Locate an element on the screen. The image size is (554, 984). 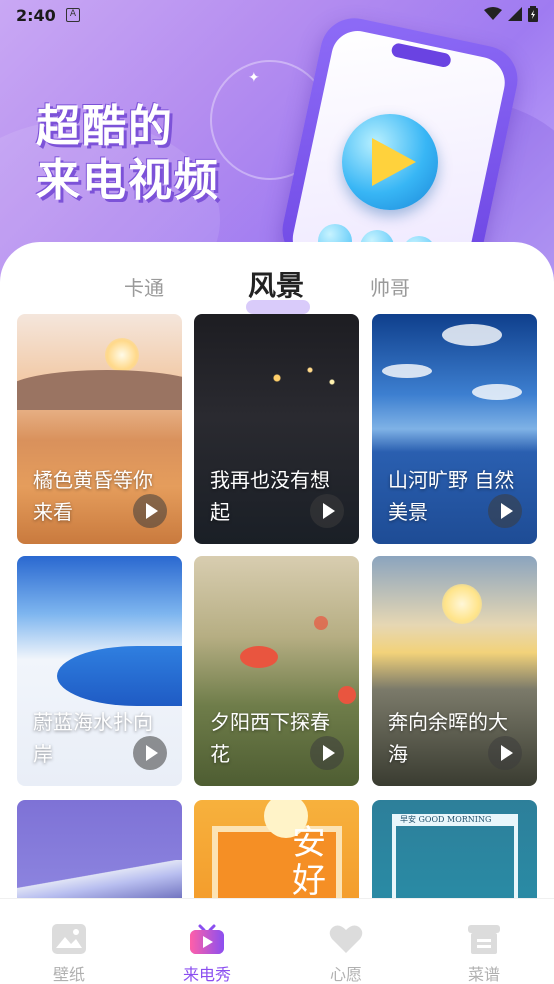
headline-line-1: 超酷的 is located at coordinates (105, 126).